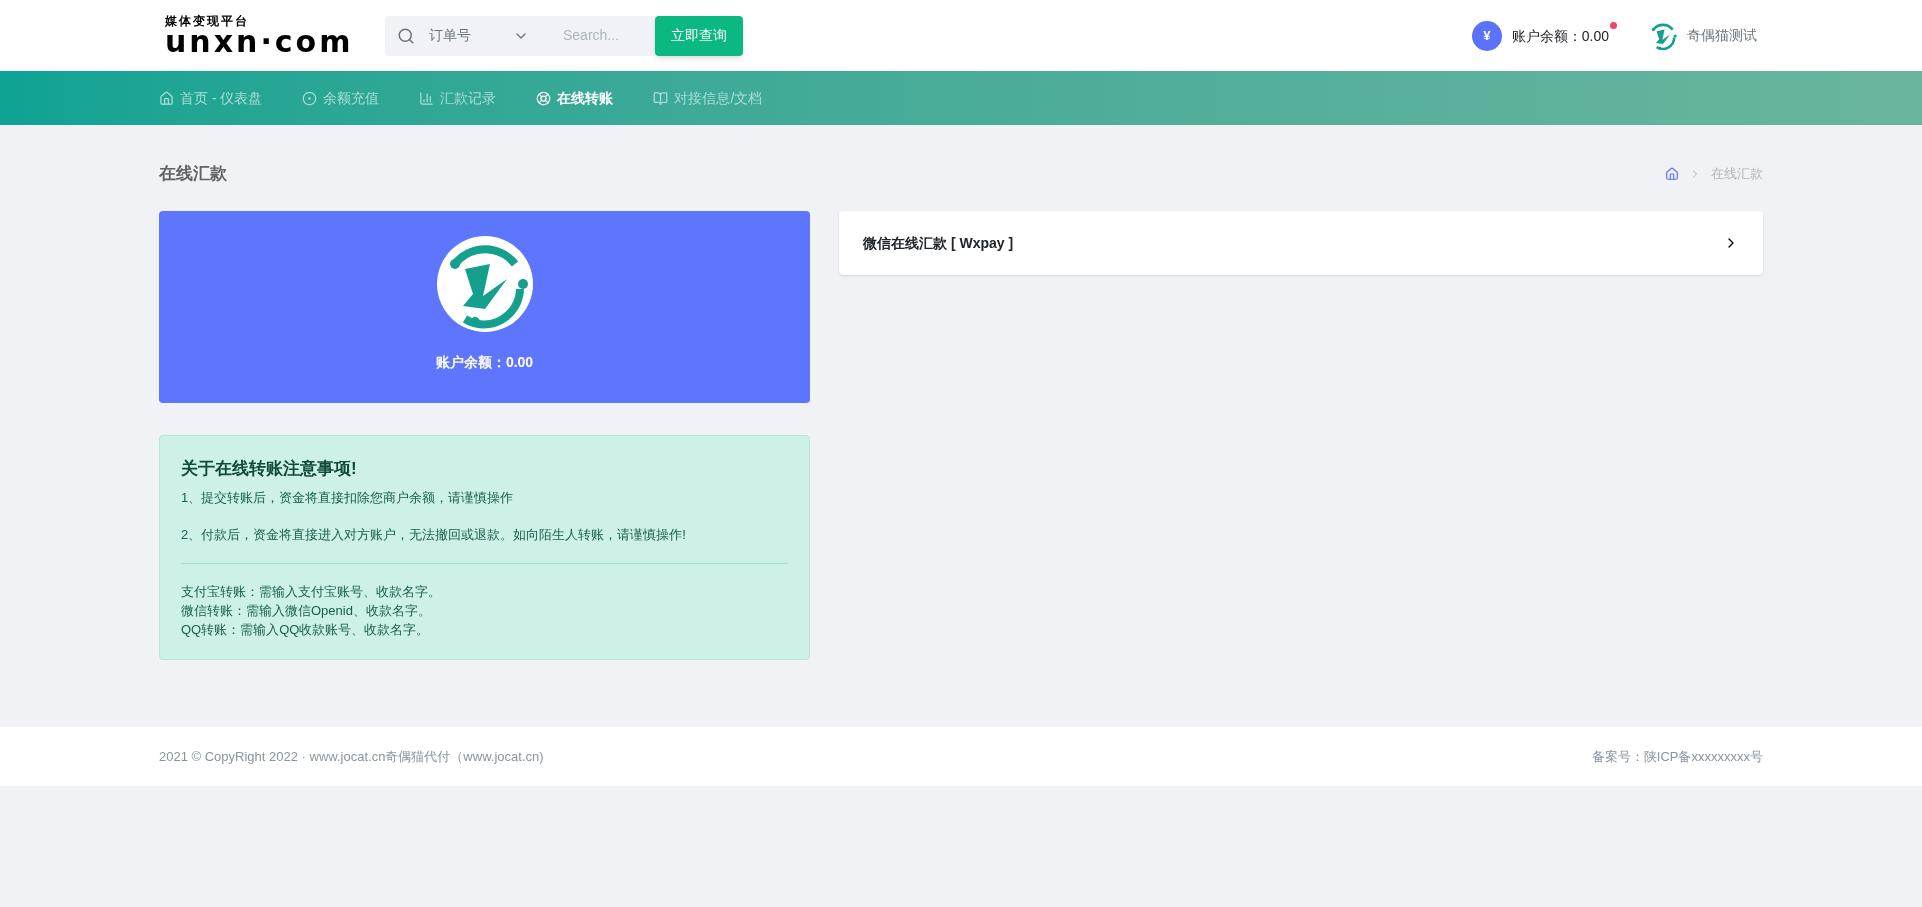  Describe the element at coordinates (306, 629) in the screenshot. I see `requirement-line: QQ转账：需输入QQ收款账号、收款名字。` at that location.